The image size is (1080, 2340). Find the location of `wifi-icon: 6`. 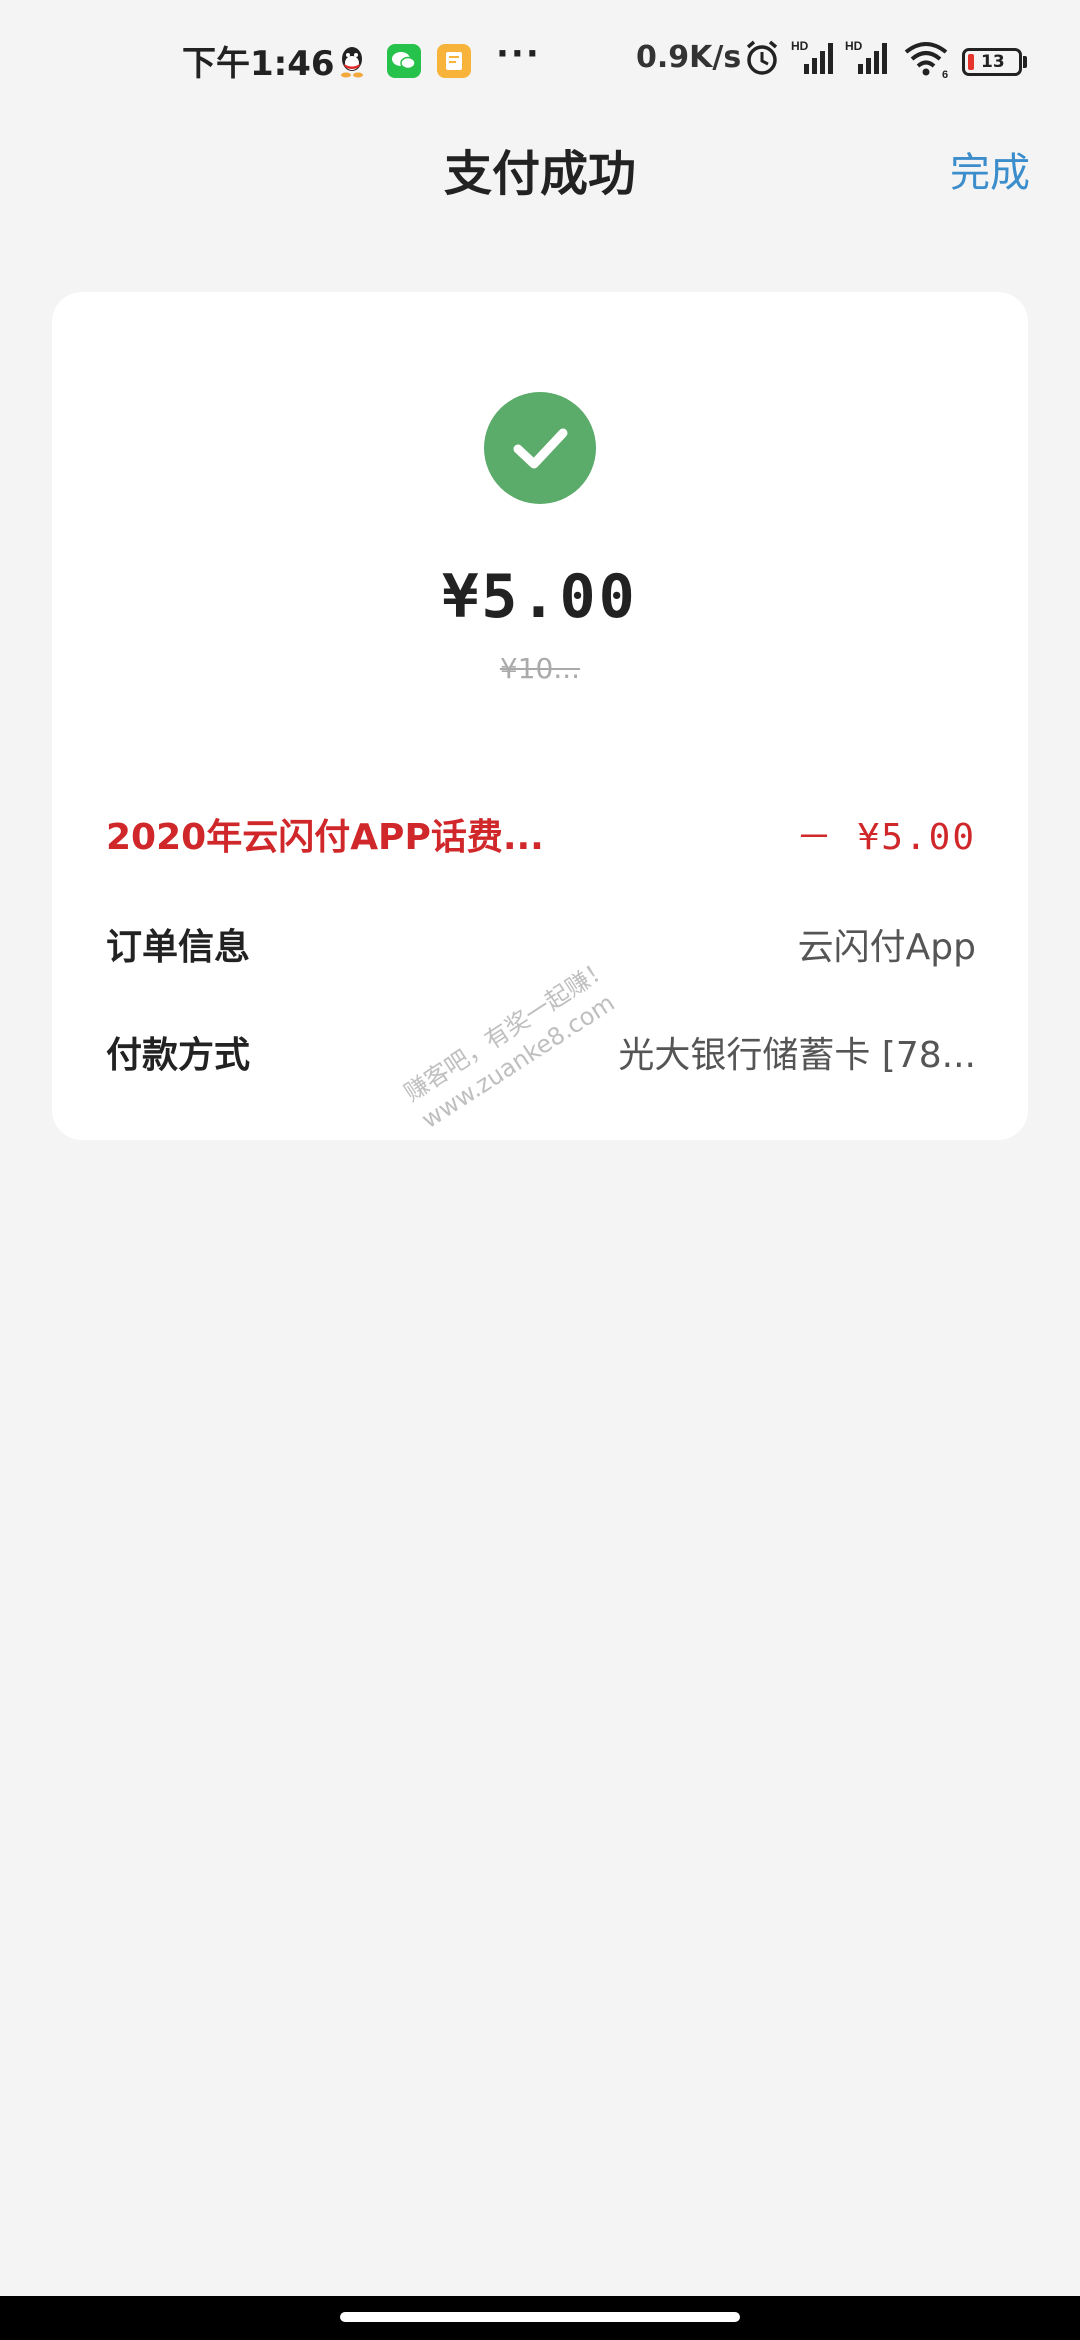

wifi-icon: 6 is located at coordinates (926, 61).